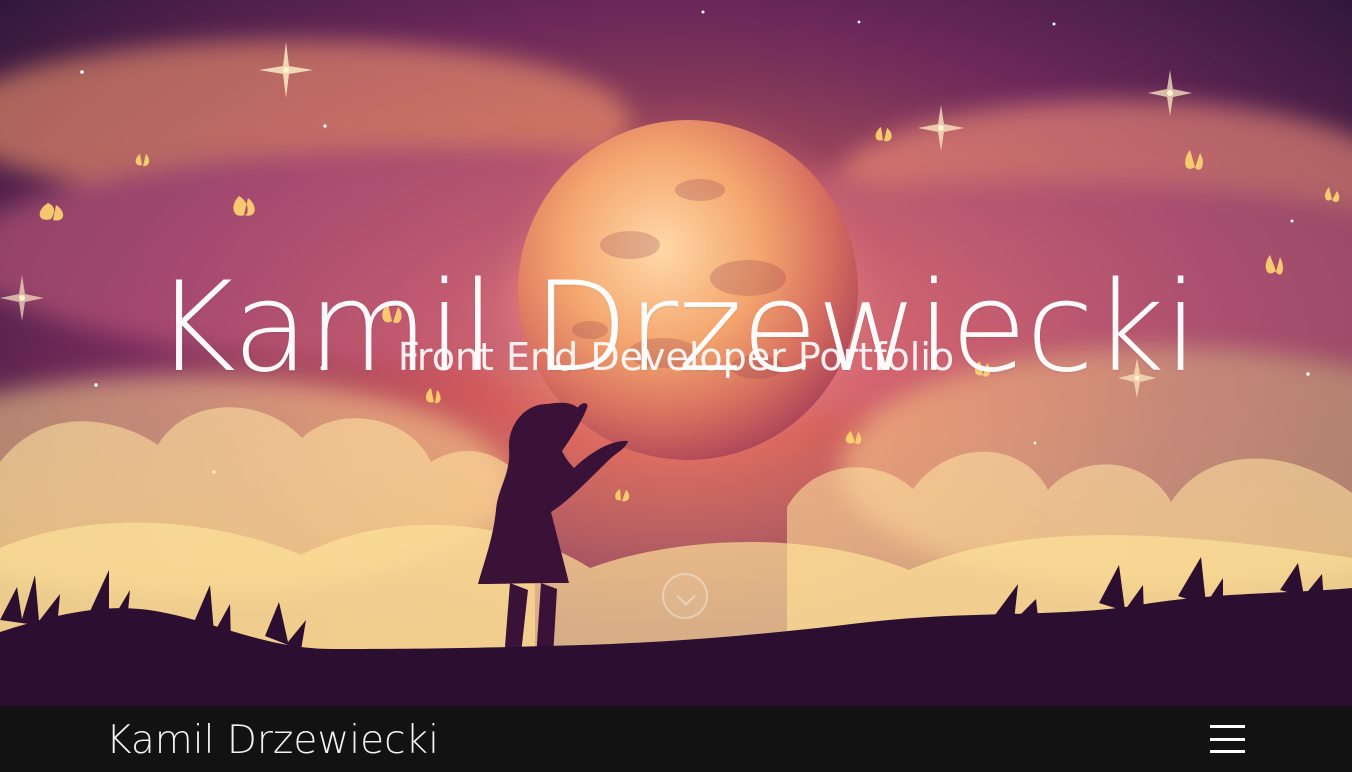  I want to click on scroll-down-button, so click(685, 596).